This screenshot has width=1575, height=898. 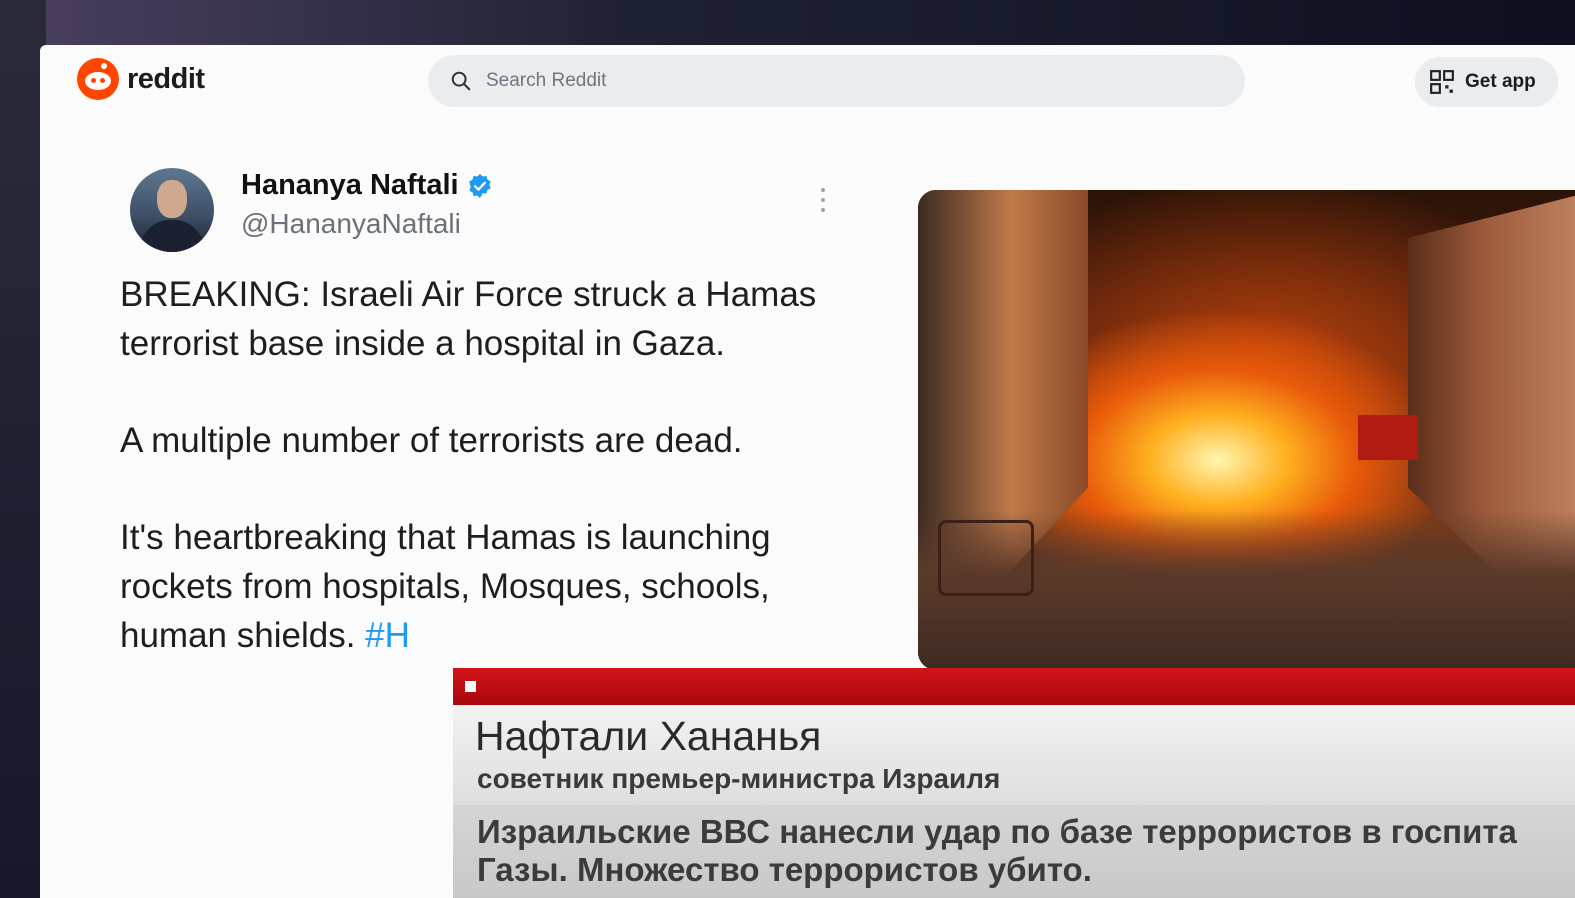 I want to click on verified-badge-icon, so click(x=479, y=185).